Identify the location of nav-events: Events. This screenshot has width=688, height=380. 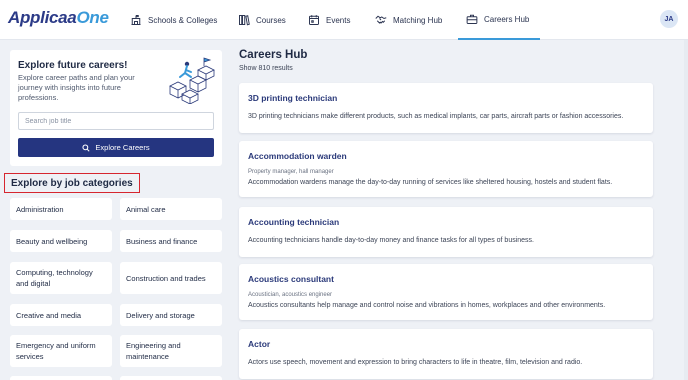
(329, 20).